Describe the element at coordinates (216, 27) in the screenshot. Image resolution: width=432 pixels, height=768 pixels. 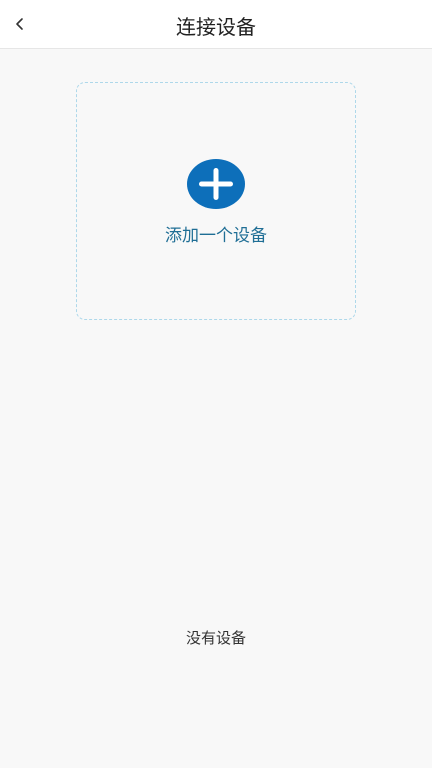
I see `page-title: 连接设备` at that location.